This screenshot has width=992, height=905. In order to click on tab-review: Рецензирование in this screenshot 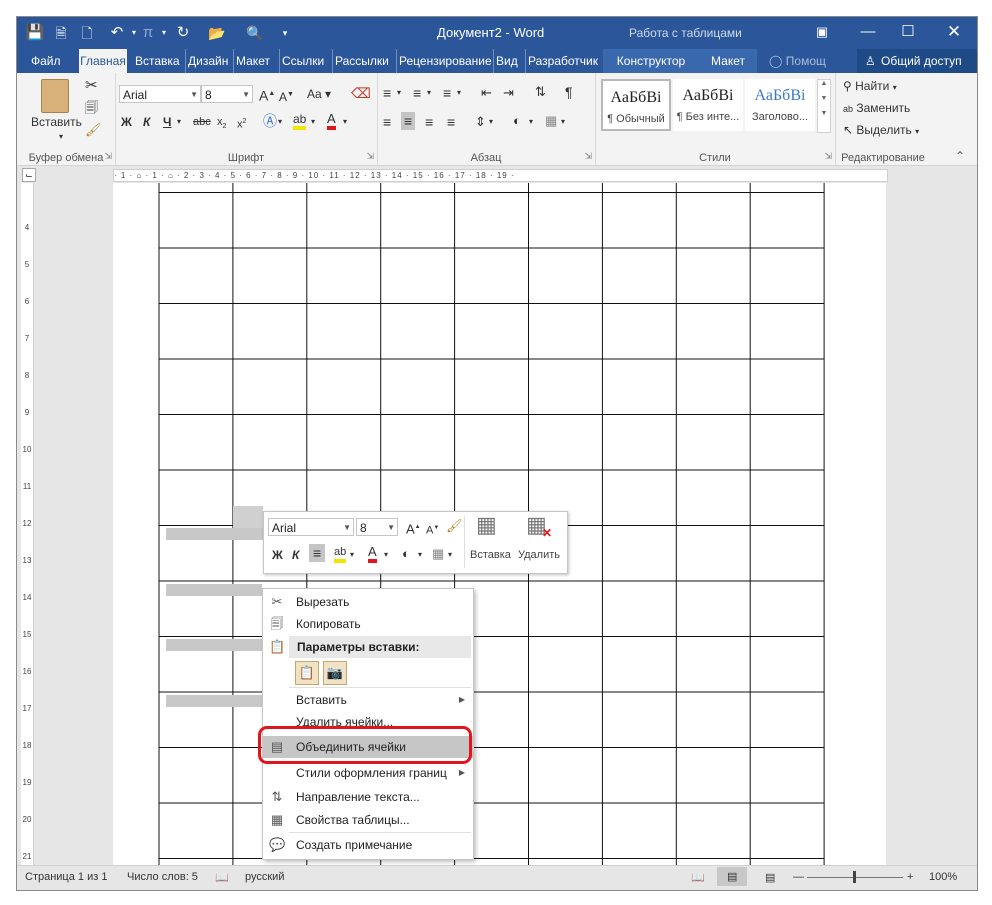, I will do `click(444, 61)`.